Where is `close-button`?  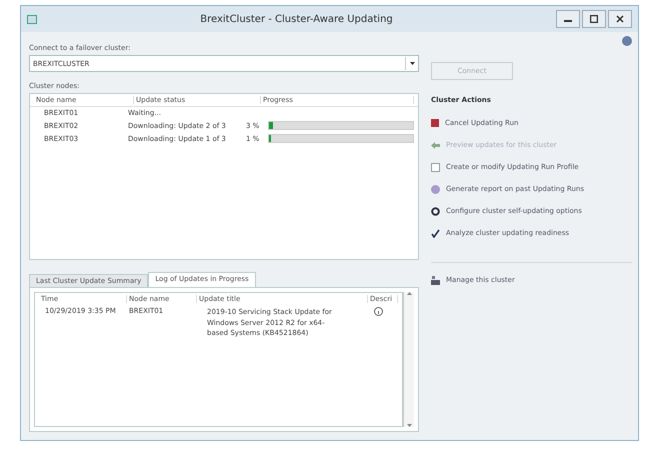 close-button is located at coordinates (620, 19).